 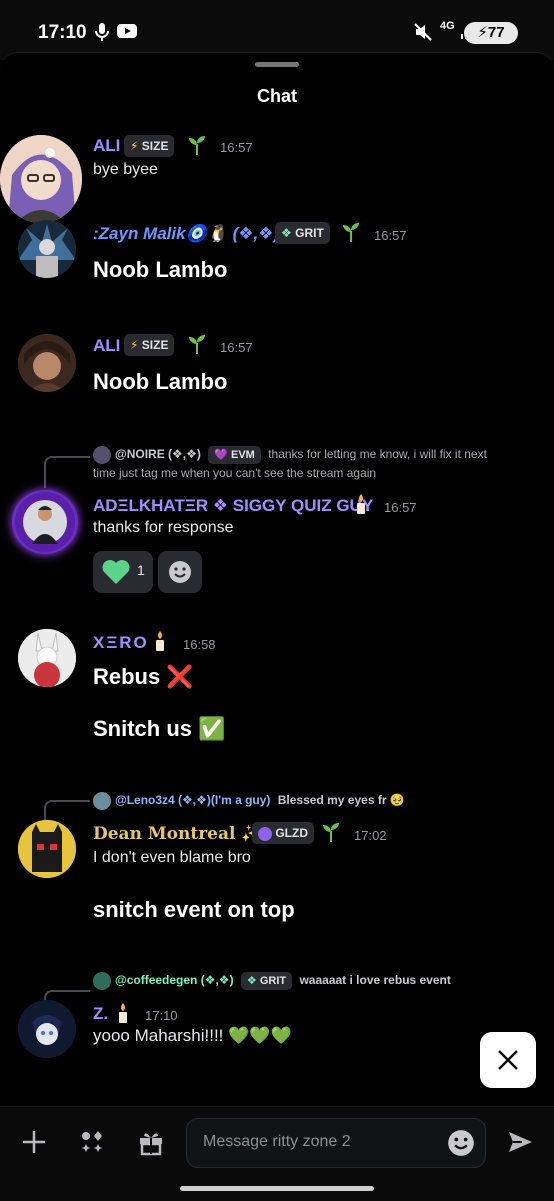 I want to click on moon-icon, so click(x=265, y=833).